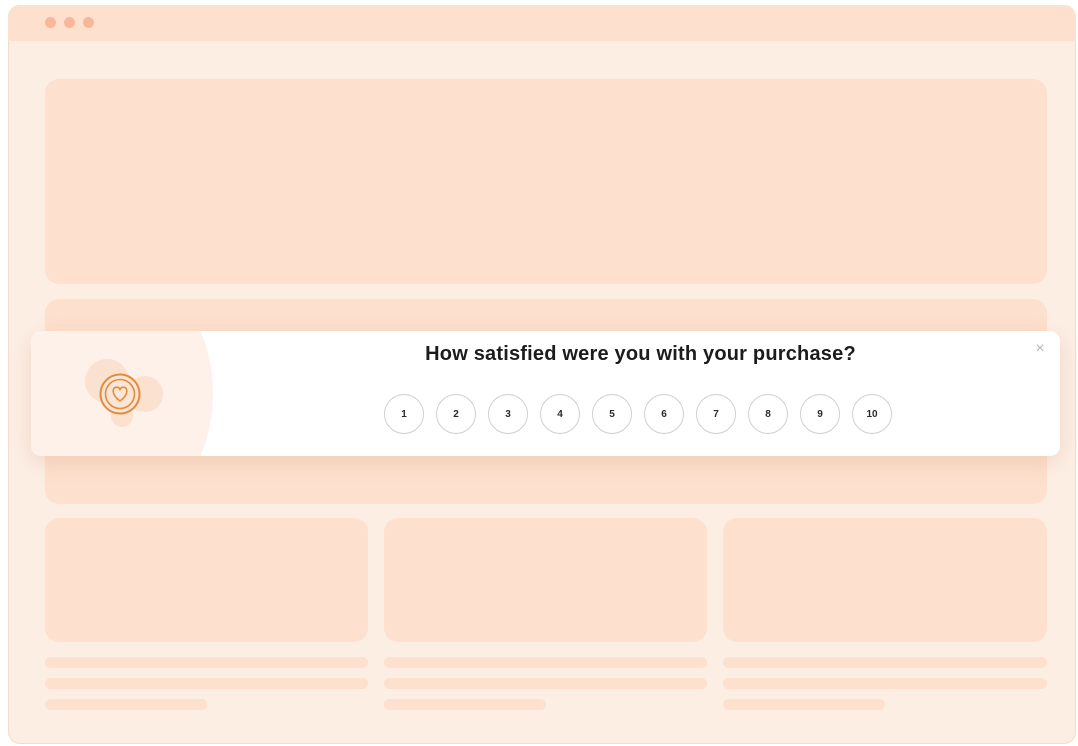 The width and height of the screenshot is (1078, 746). I want to click on rating-scale: 1 2 3 4 5 6 7 8 9 10, so click(638, 414).